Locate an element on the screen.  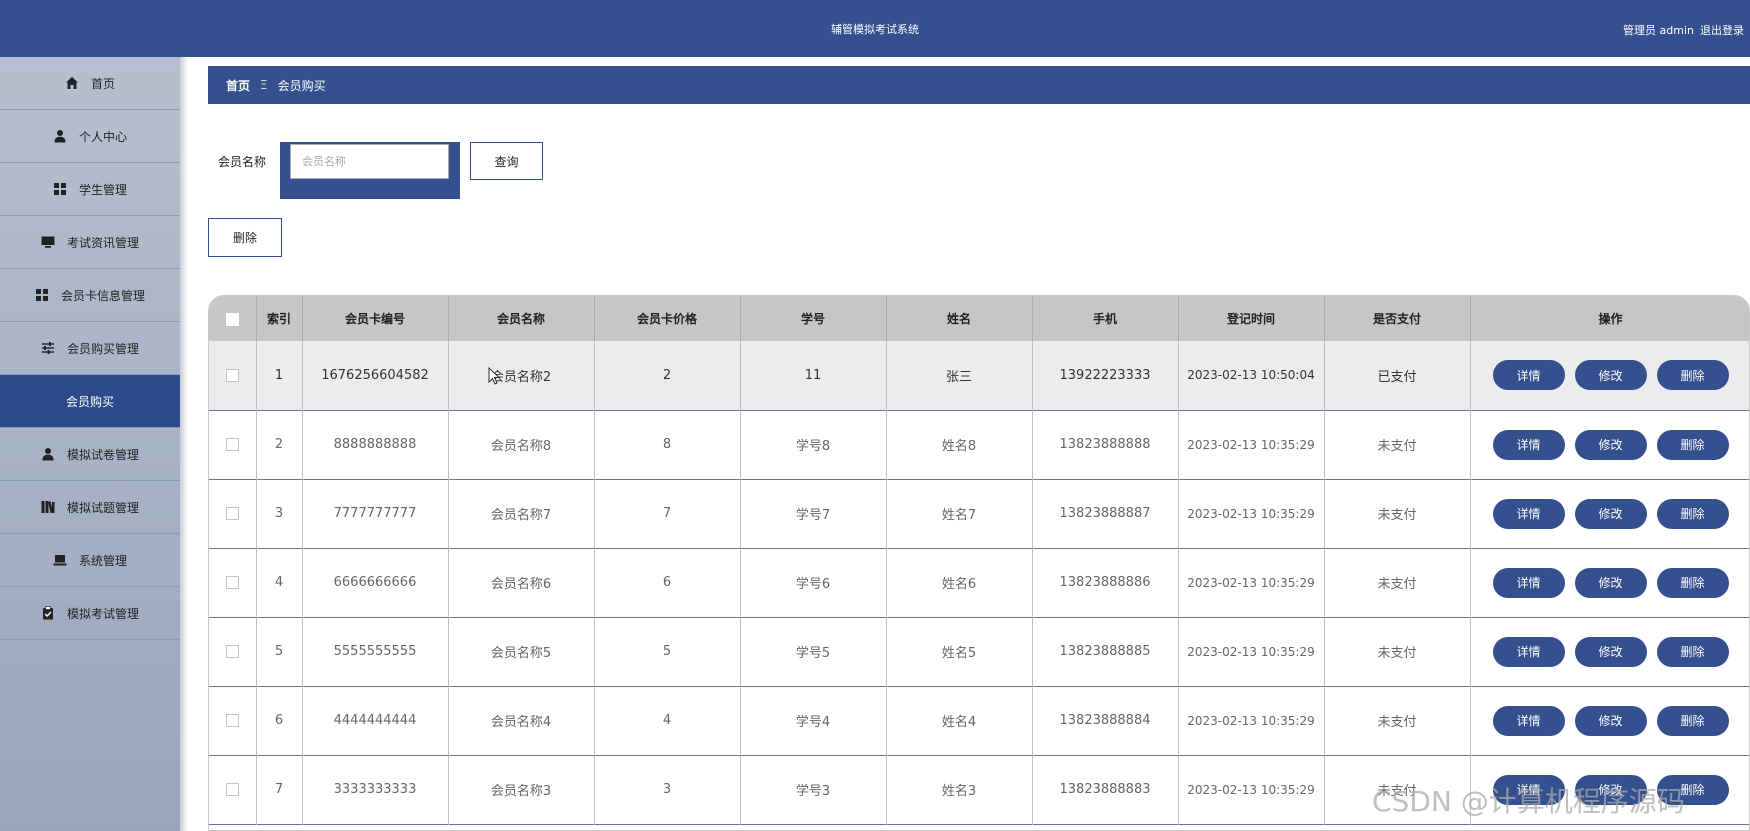
sidebar-item: 学生管理 is located at coordinates (90, 189).